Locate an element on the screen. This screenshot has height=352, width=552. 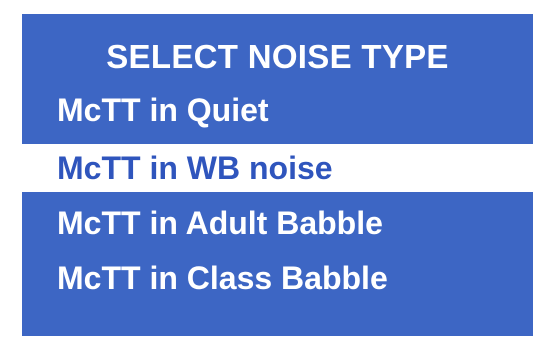
menu-title: SELECT NOISE TYPE is located at coordinates (277, 56).